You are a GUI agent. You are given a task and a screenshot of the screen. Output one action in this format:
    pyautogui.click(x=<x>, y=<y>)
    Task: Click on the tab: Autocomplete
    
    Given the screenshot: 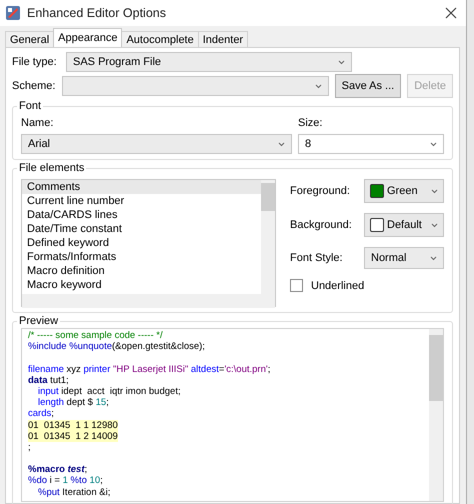 What is the action you would take?
    pyautogui.click(x=160, y=39)
    